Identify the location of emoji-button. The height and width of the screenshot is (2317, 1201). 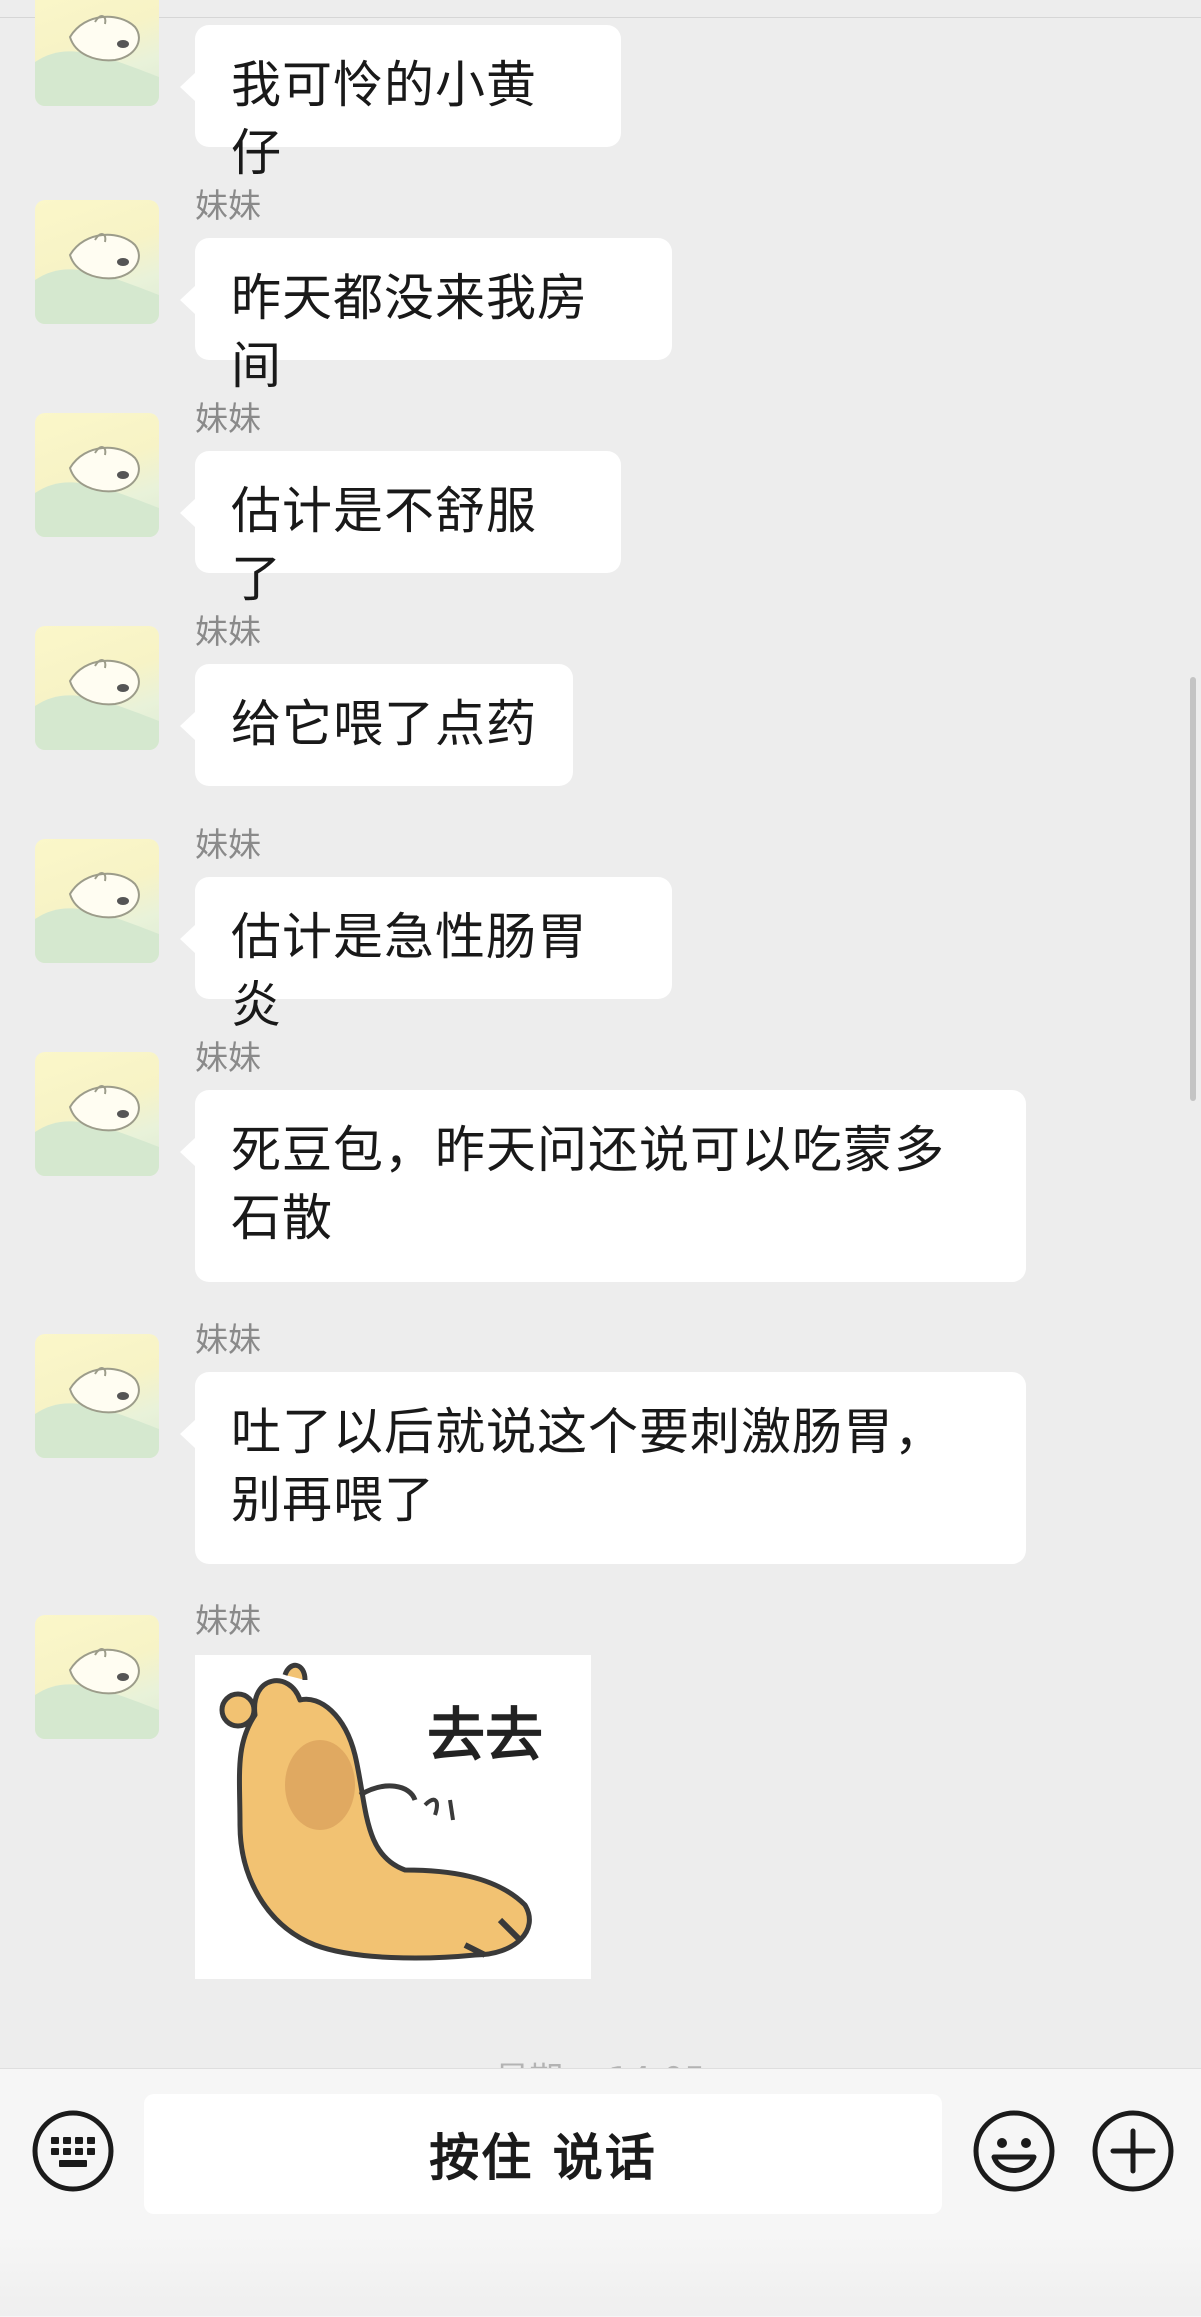
(1014, 2151).